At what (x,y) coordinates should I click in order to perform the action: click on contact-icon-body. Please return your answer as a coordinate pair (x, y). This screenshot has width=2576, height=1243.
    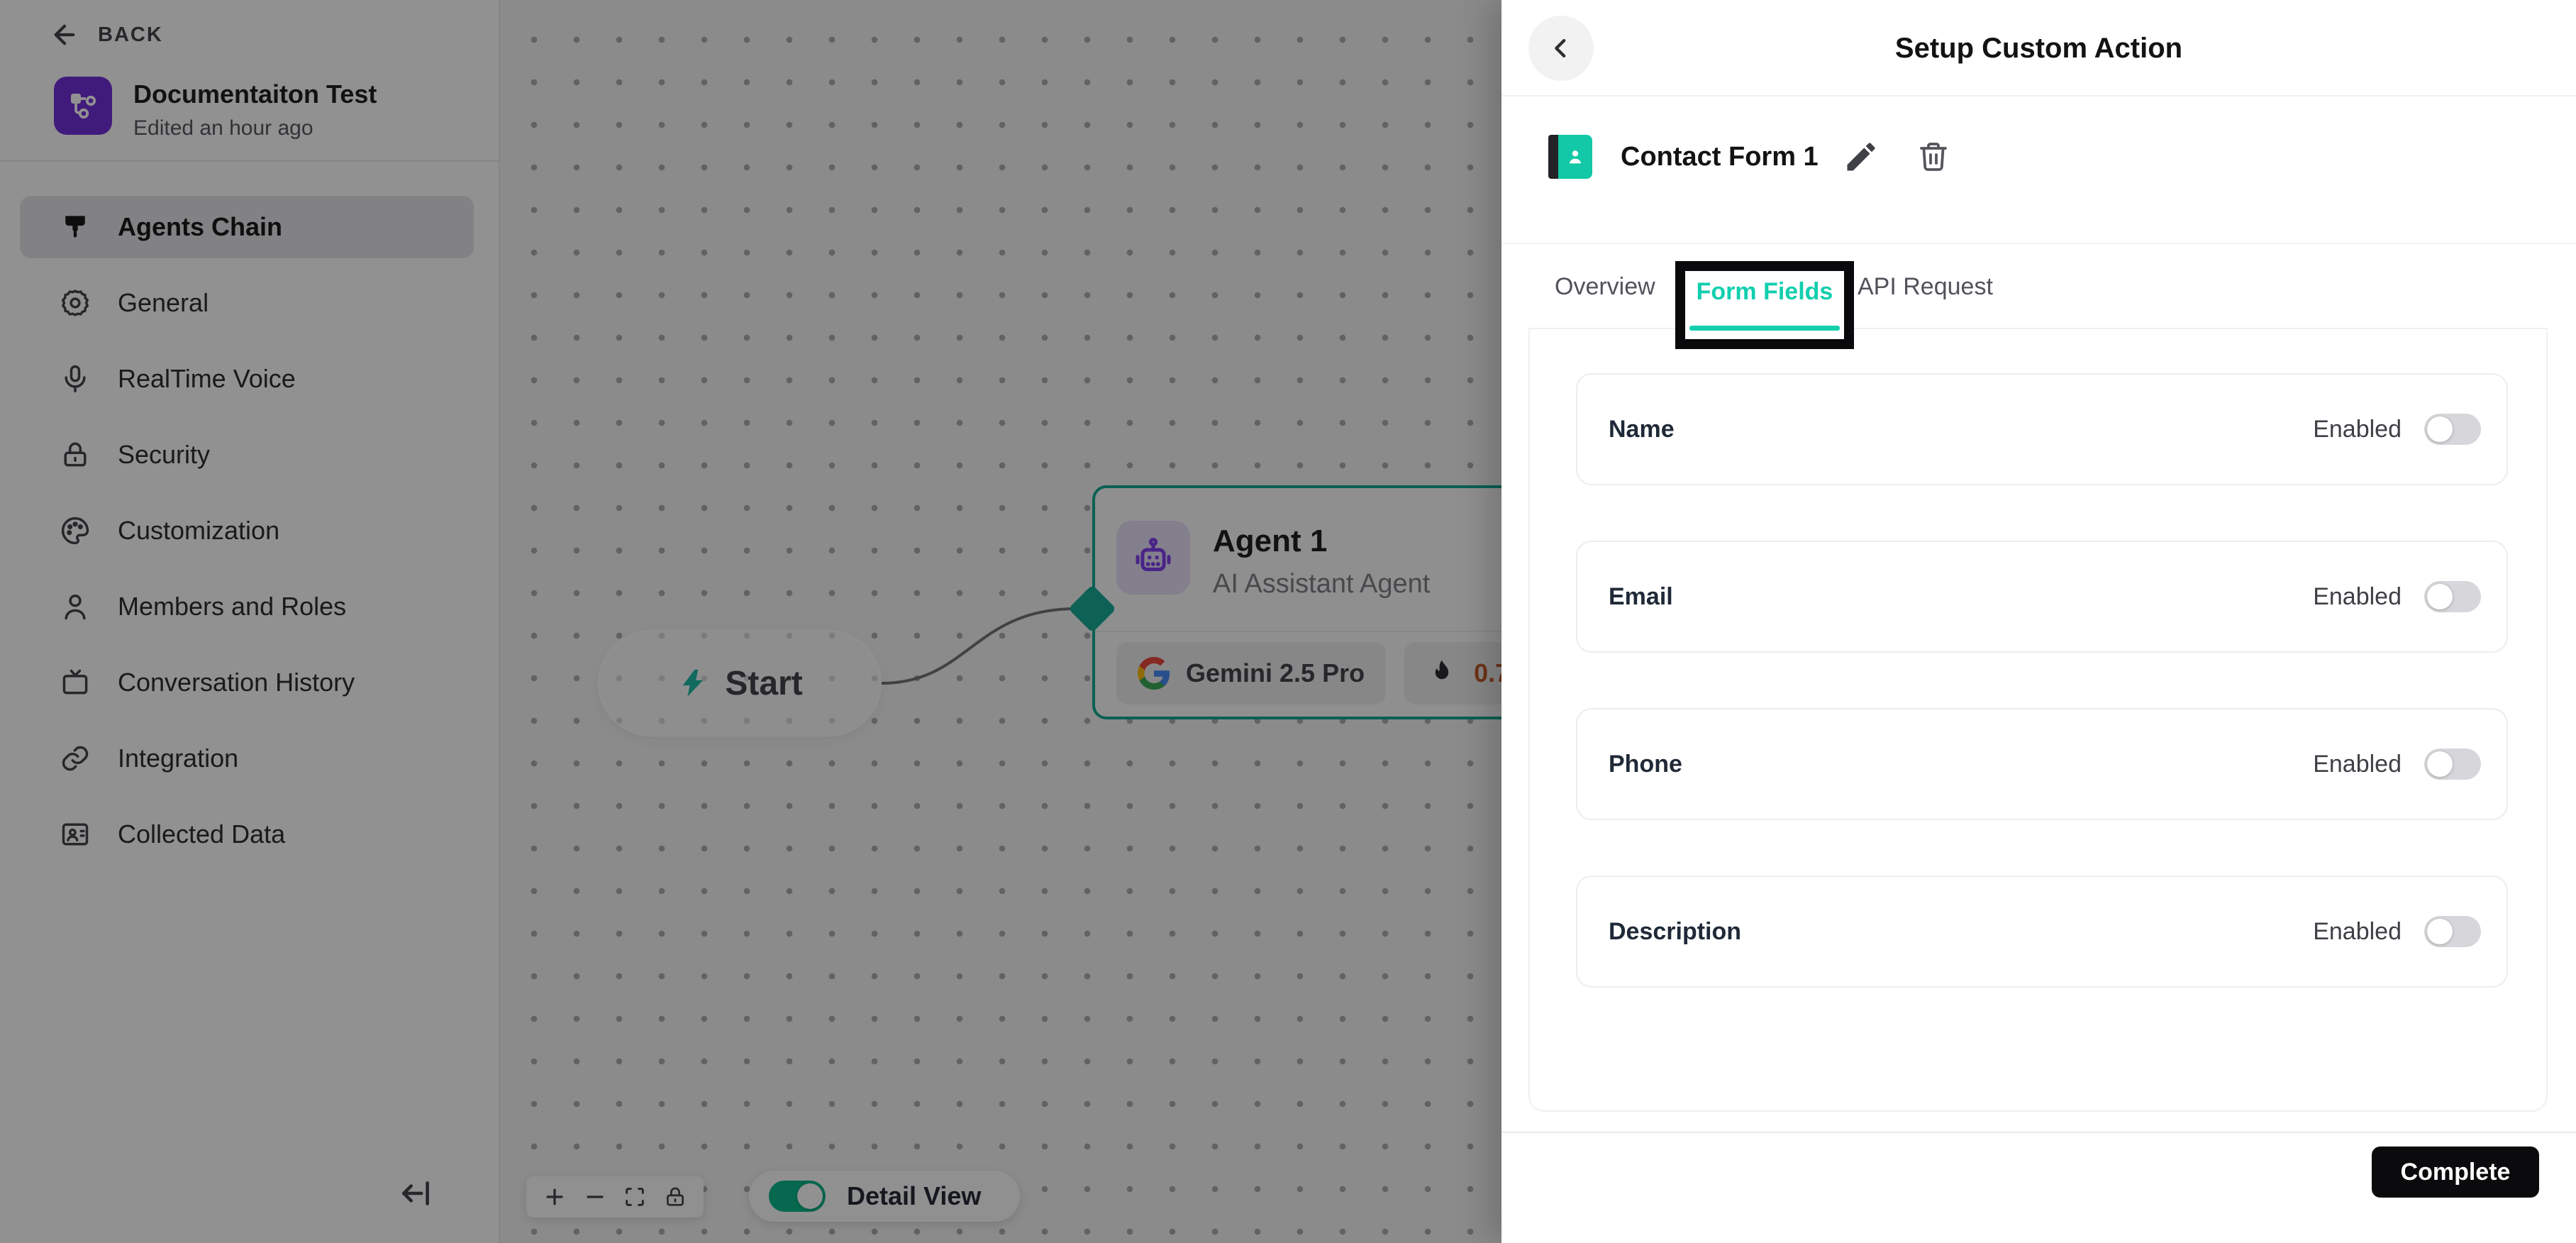
    Looking at the image, I should click on (1575, 157).